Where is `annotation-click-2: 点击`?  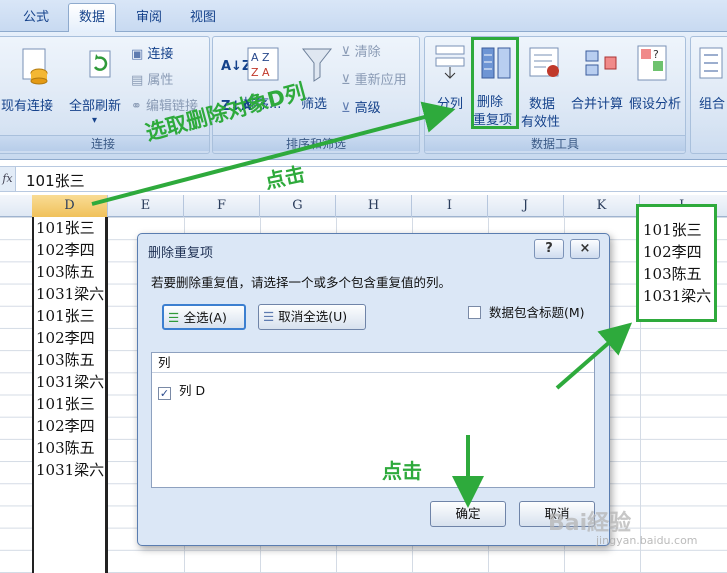 annotation-click-2: 点击 is located at coordinates (402, 471).